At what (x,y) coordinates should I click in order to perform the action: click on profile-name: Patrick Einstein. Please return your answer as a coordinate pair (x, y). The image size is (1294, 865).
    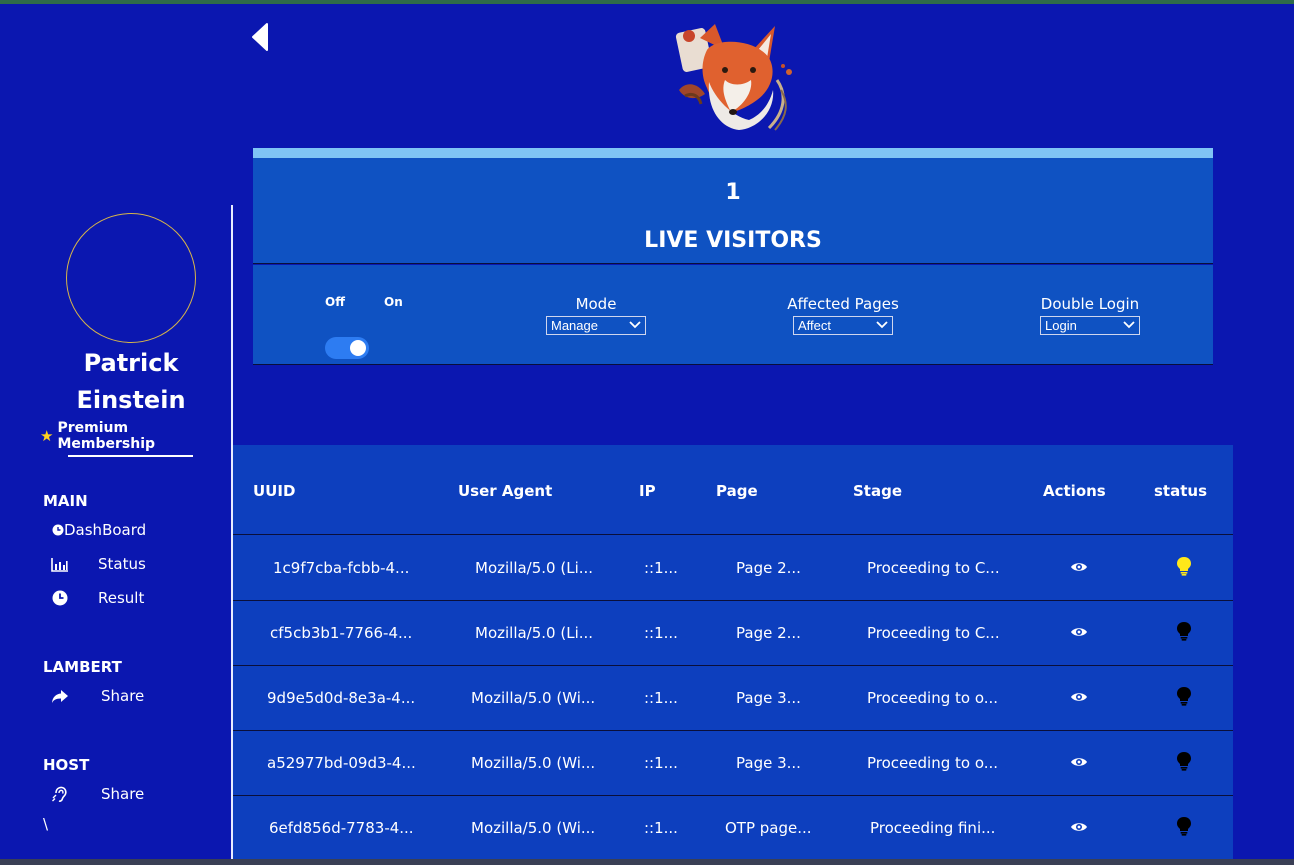
    Looking at the image, I should click on (131, 382).